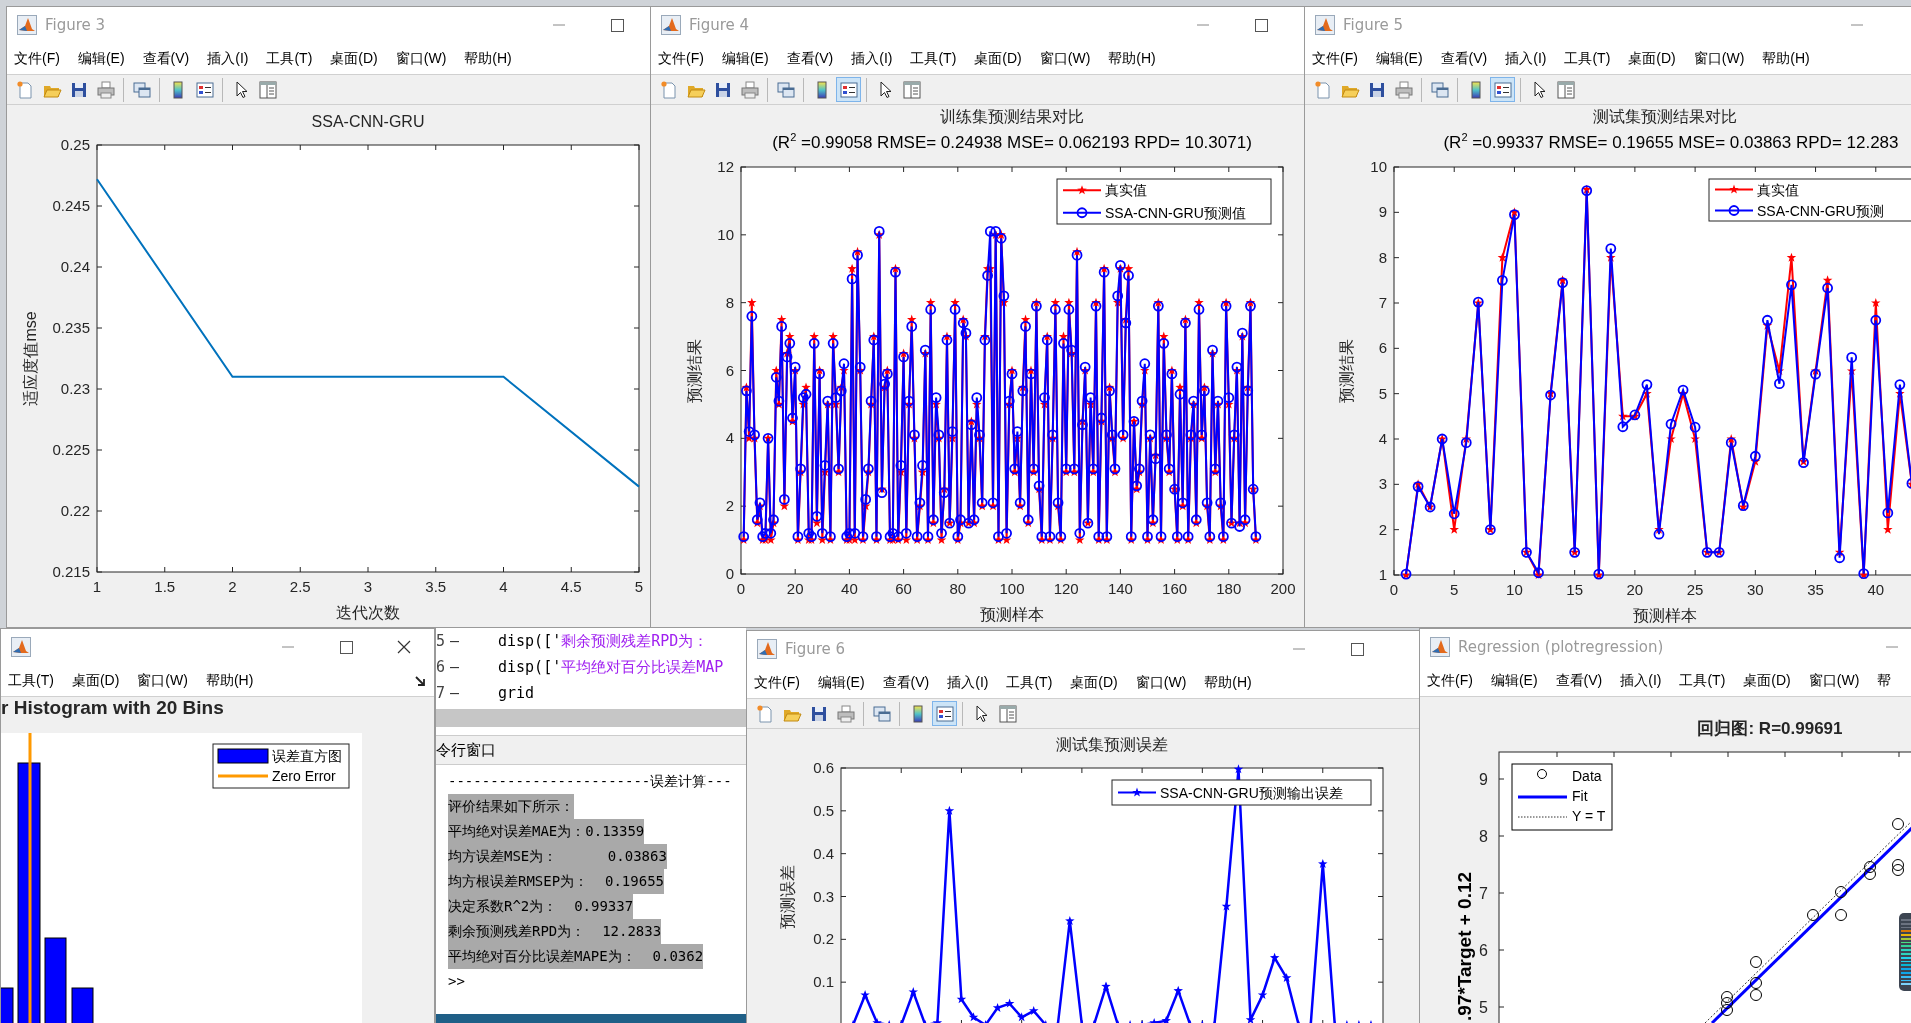 The image size is (1911, 1023). Describe the element at coordinates (1580, 796) in the screenshot. I see `legend-label: Fit` at that location.